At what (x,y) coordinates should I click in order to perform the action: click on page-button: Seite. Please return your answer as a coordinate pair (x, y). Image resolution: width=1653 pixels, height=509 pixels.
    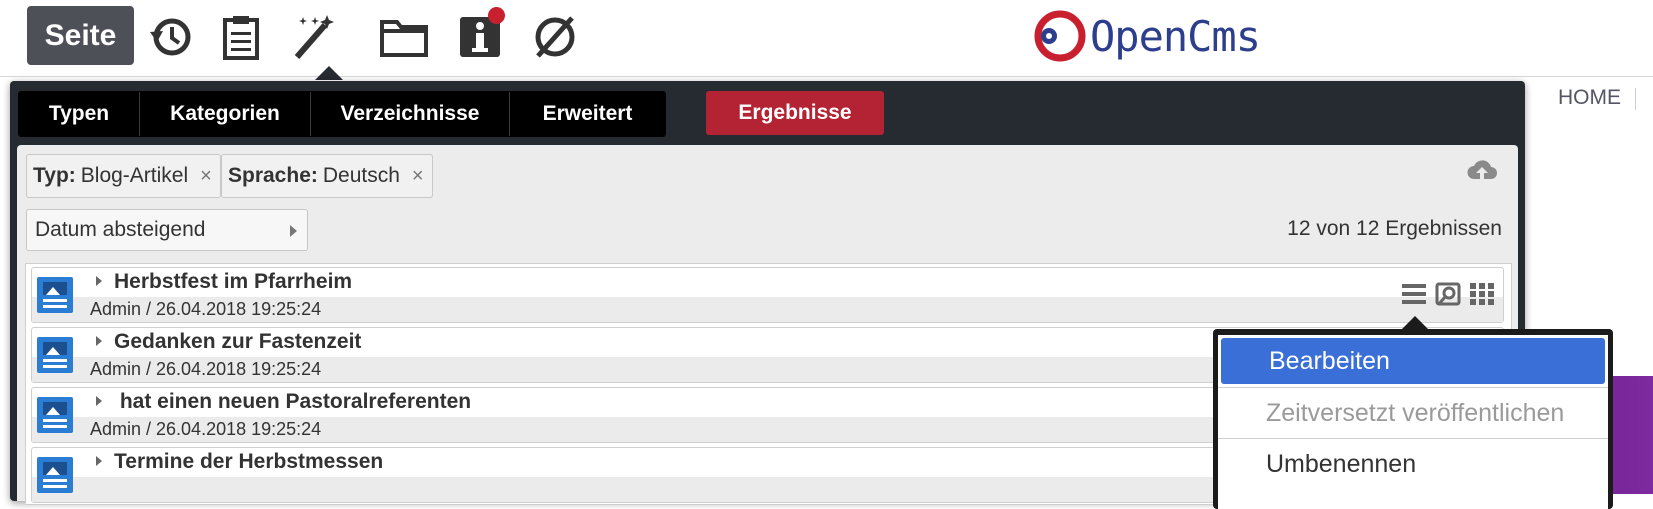
    Looking at the image, I should click on (80, 35).